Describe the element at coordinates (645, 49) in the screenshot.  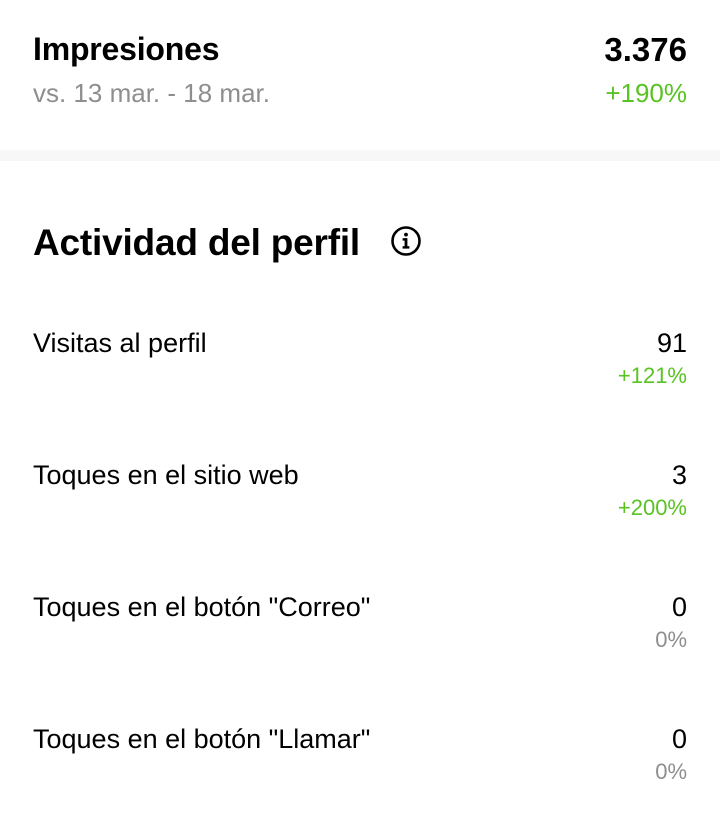
I see `impressions-value: 3.376` at that location.